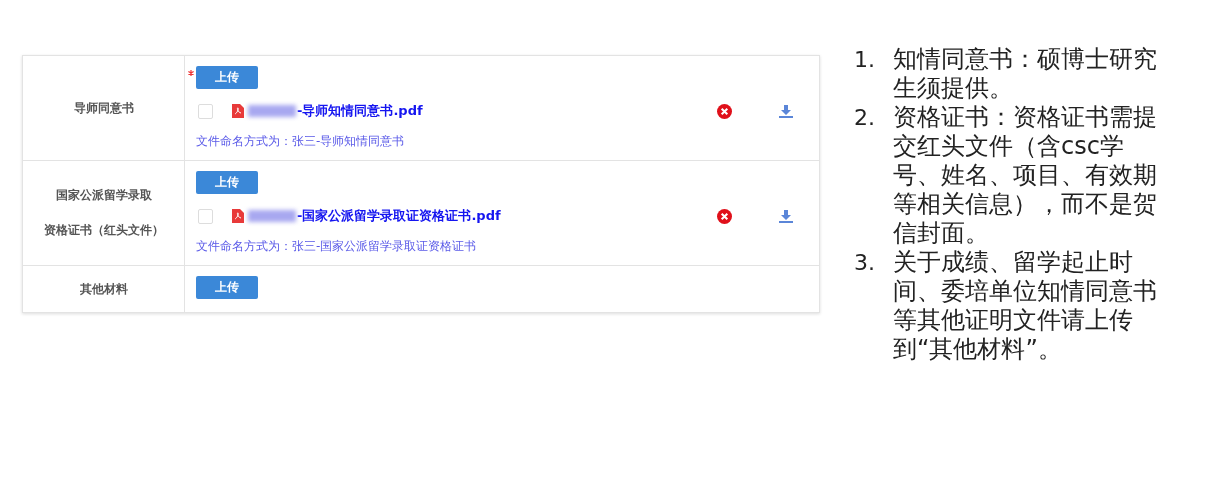 The width and height of the screenshot is (1214, 490). I want to click on list-number: 3., so click(865, 263).